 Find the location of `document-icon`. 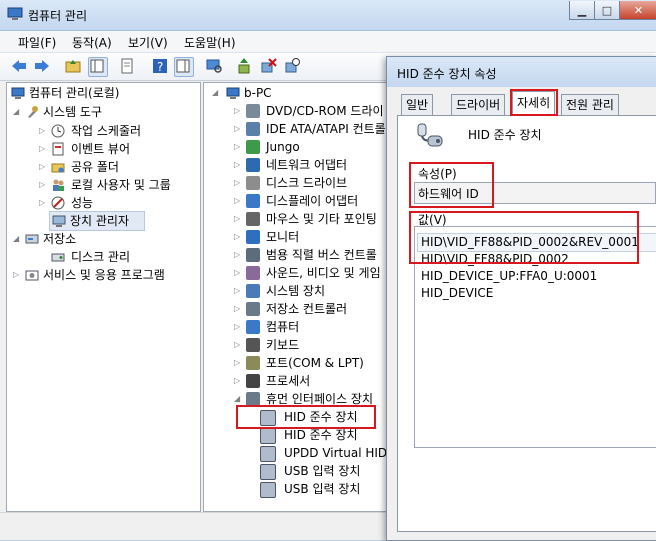

document-icon is located at coordinates (127, 66).